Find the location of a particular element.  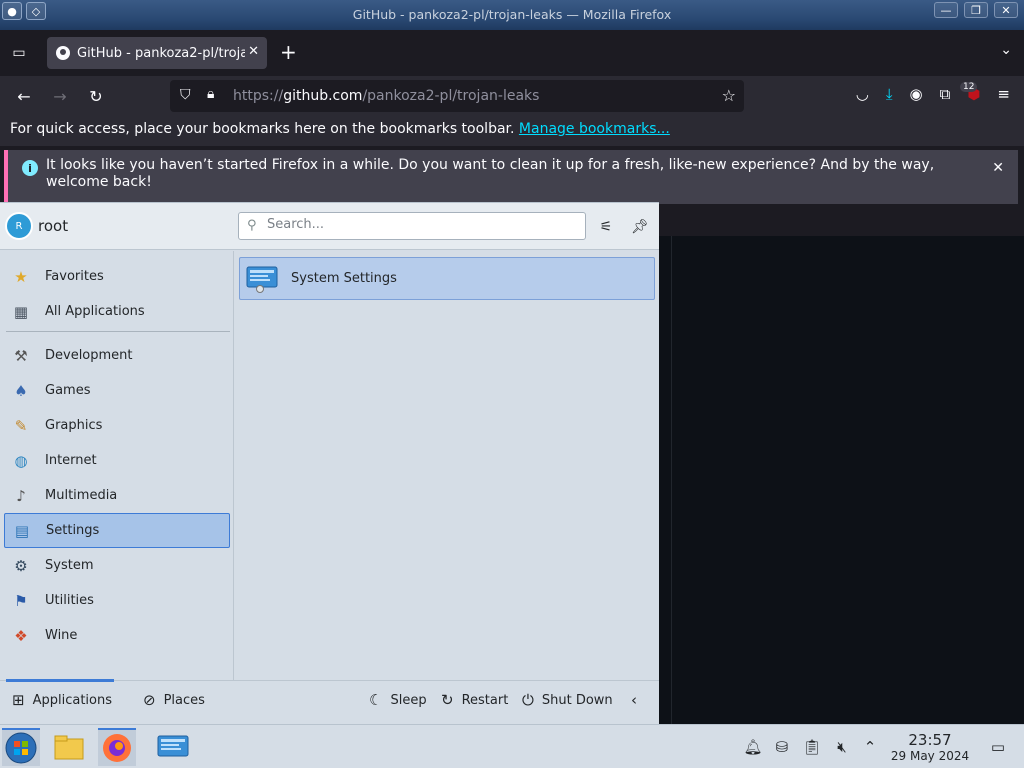

chevron-left-icon: ‹ is located at coordinates (634, 700).